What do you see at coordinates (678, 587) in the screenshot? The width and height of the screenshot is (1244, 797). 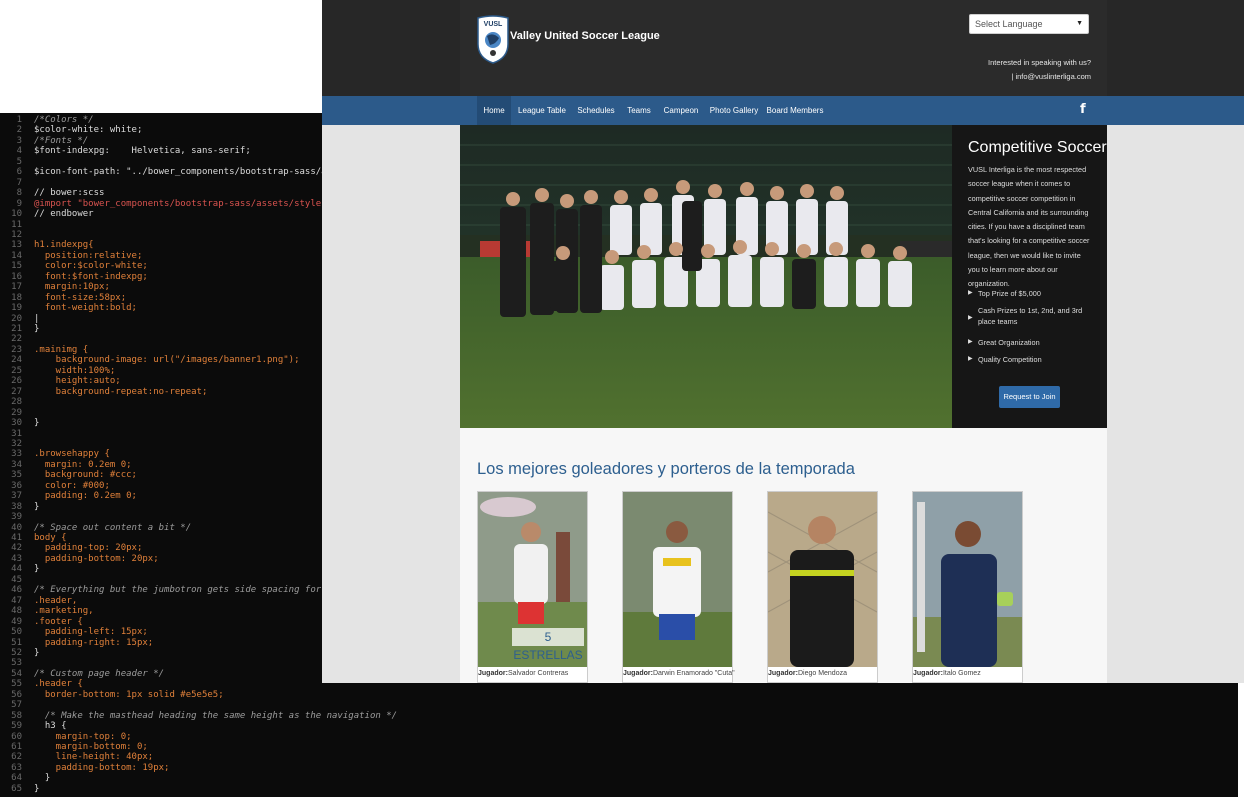 I see `player-card: Jugador:Darwin Enamorado "Cuta"` at bounding box center [678, 587].